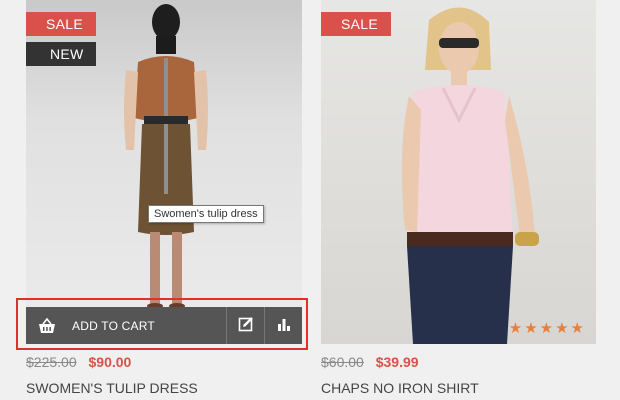 The width and height of the screenshot is (620, 400). I want to click on bar-chart-icon, so click(284, 326).